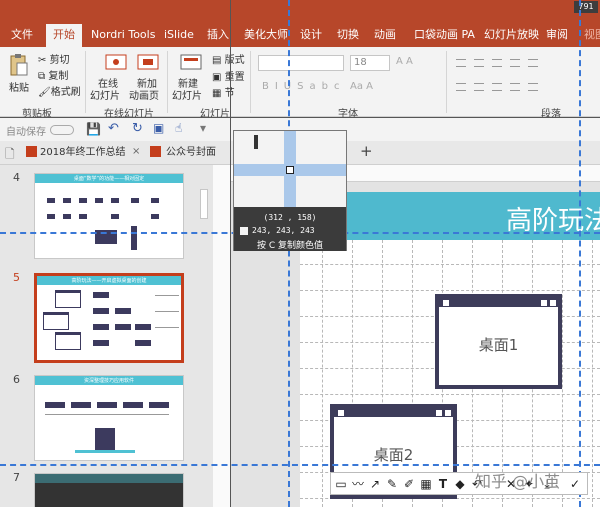 Image resolution: width=600 pixels, height=507 pixels. What do you see at coordinates (230, 253) in the screenshot?
I see `crosshair-vertical` at bounding box center [230, 253].